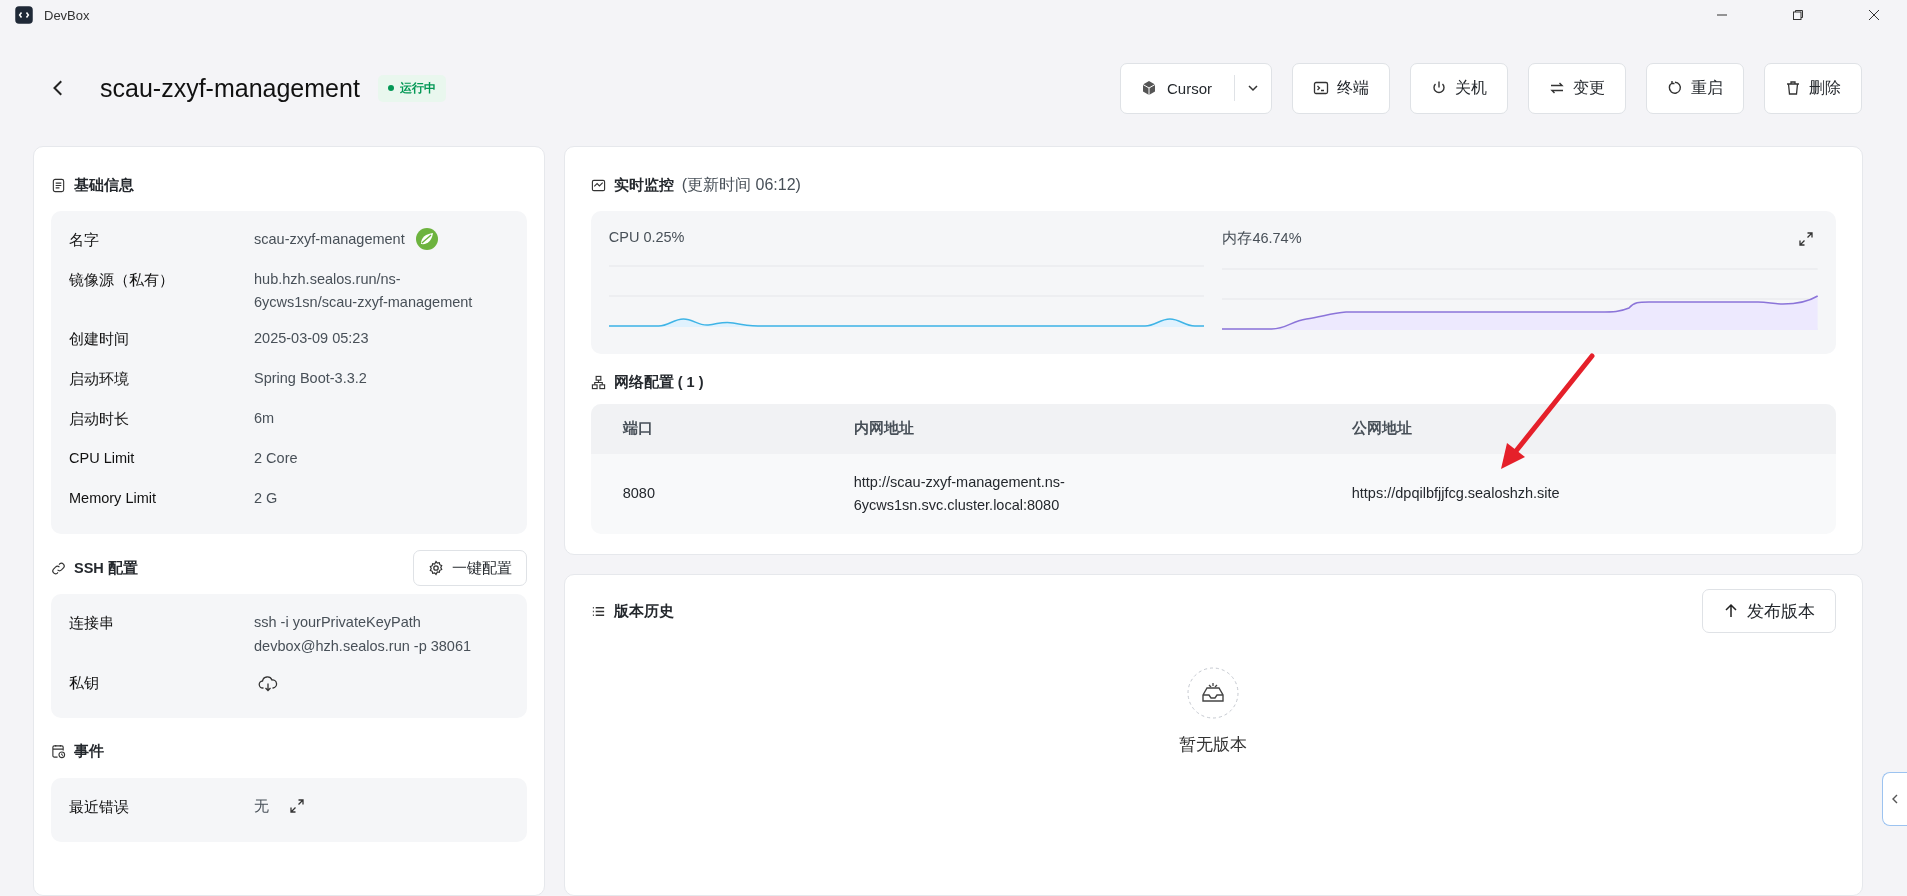 The width and height of the screenshot is (1907, 896). What do you see at coordinates (310, 379) in the screenshot?
I see `field-value: Spring Boot-3.3.2` at bounding box center [310, 379].